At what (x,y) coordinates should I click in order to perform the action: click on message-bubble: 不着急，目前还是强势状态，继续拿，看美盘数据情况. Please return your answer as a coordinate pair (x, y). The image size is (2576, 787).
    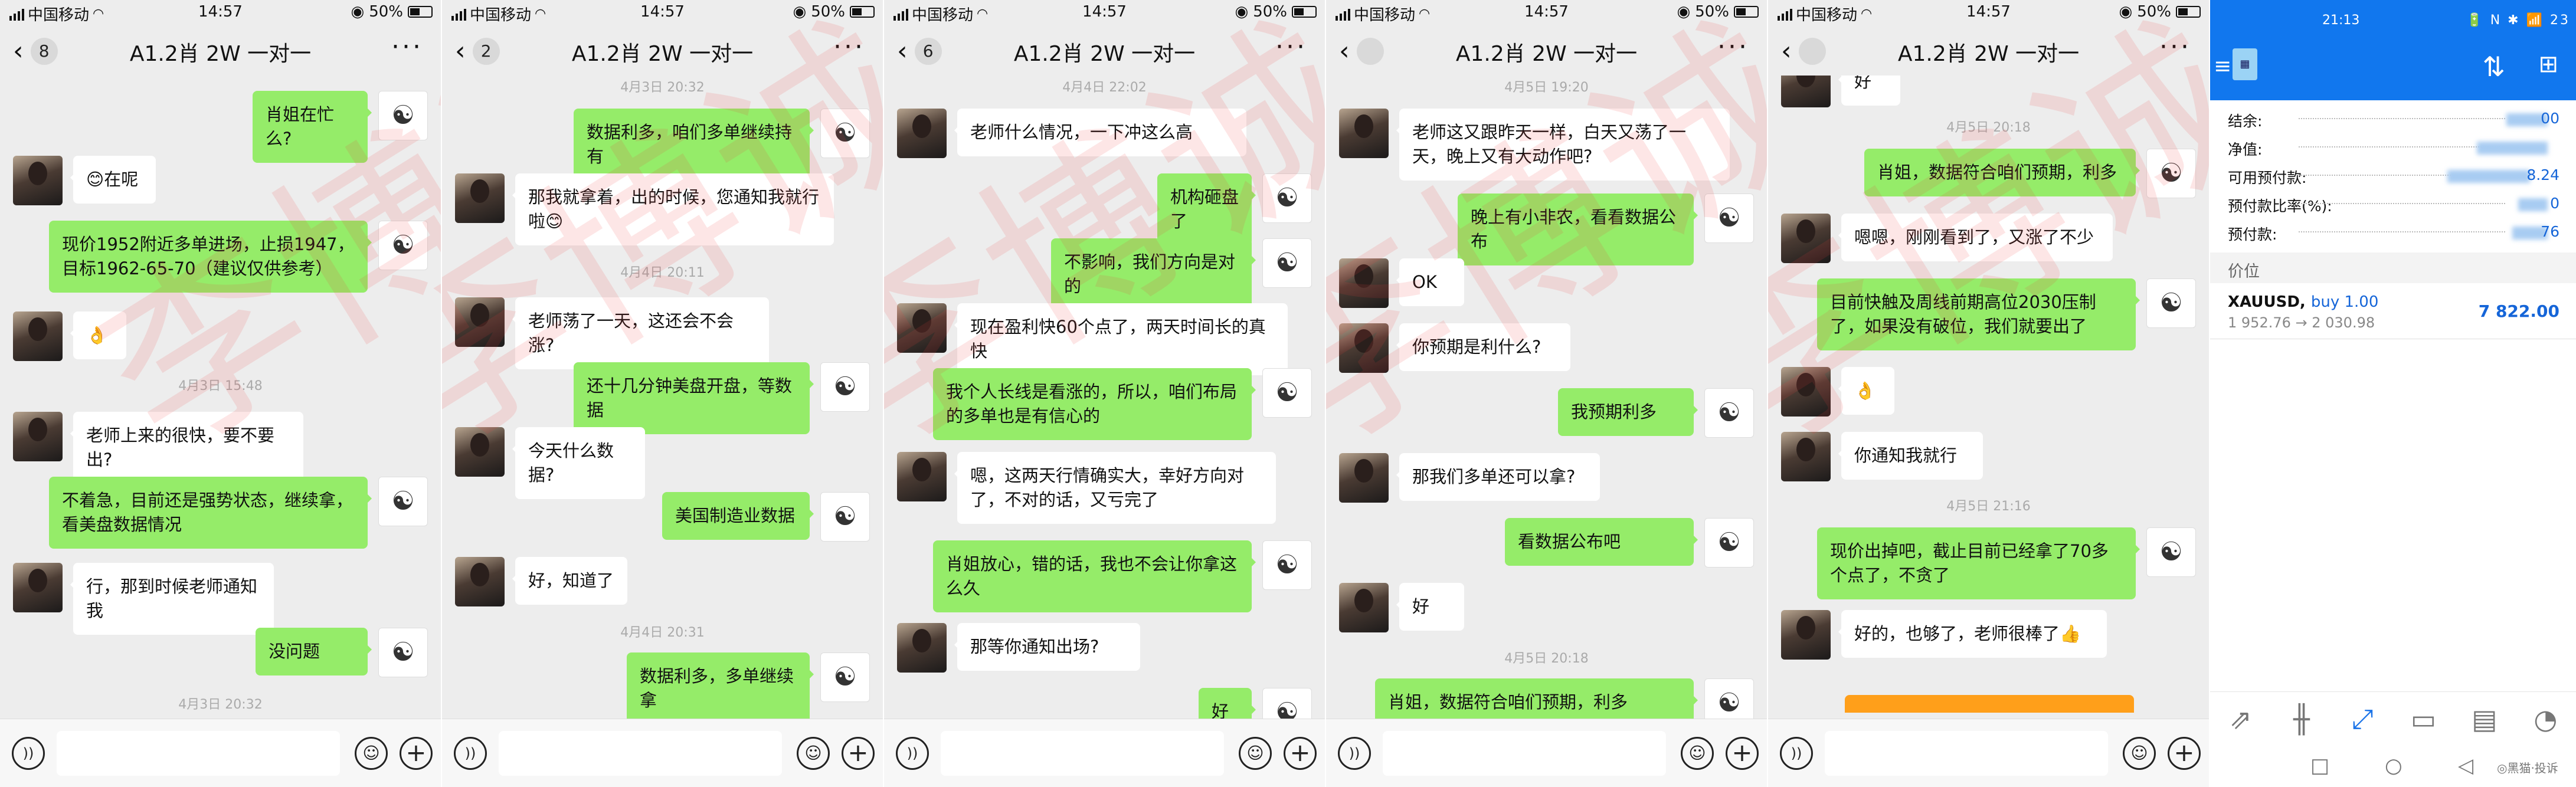
    Looking at the image, I should click on (211, 513).